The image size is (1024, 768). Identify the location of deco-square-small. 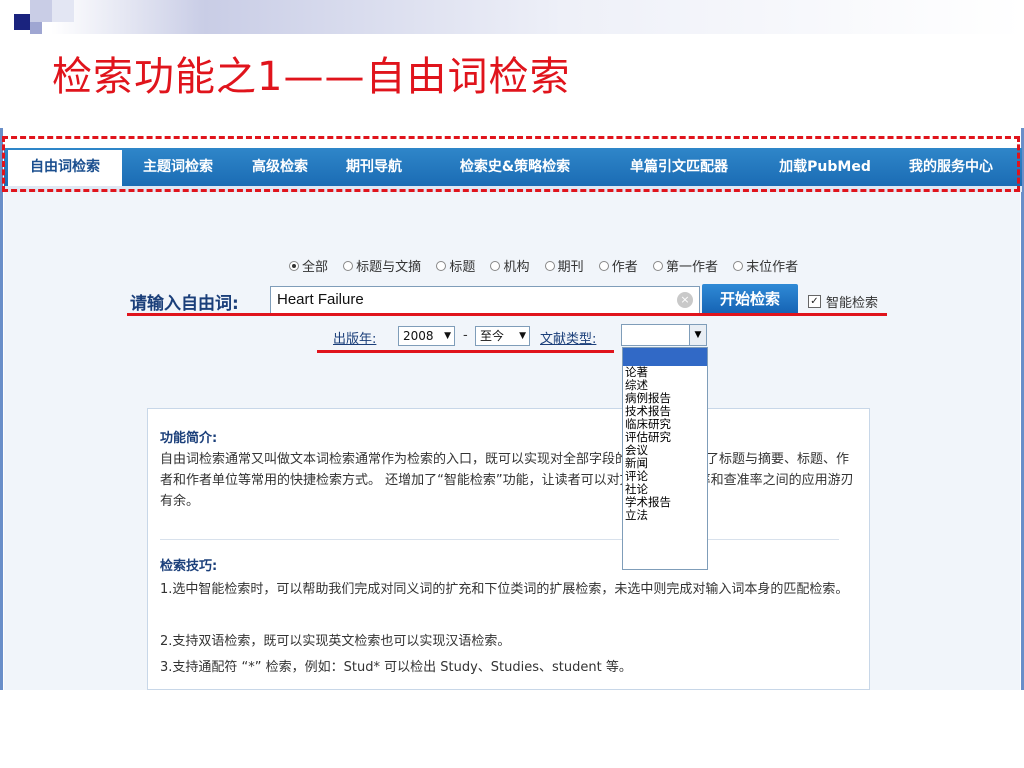
(36, 28).